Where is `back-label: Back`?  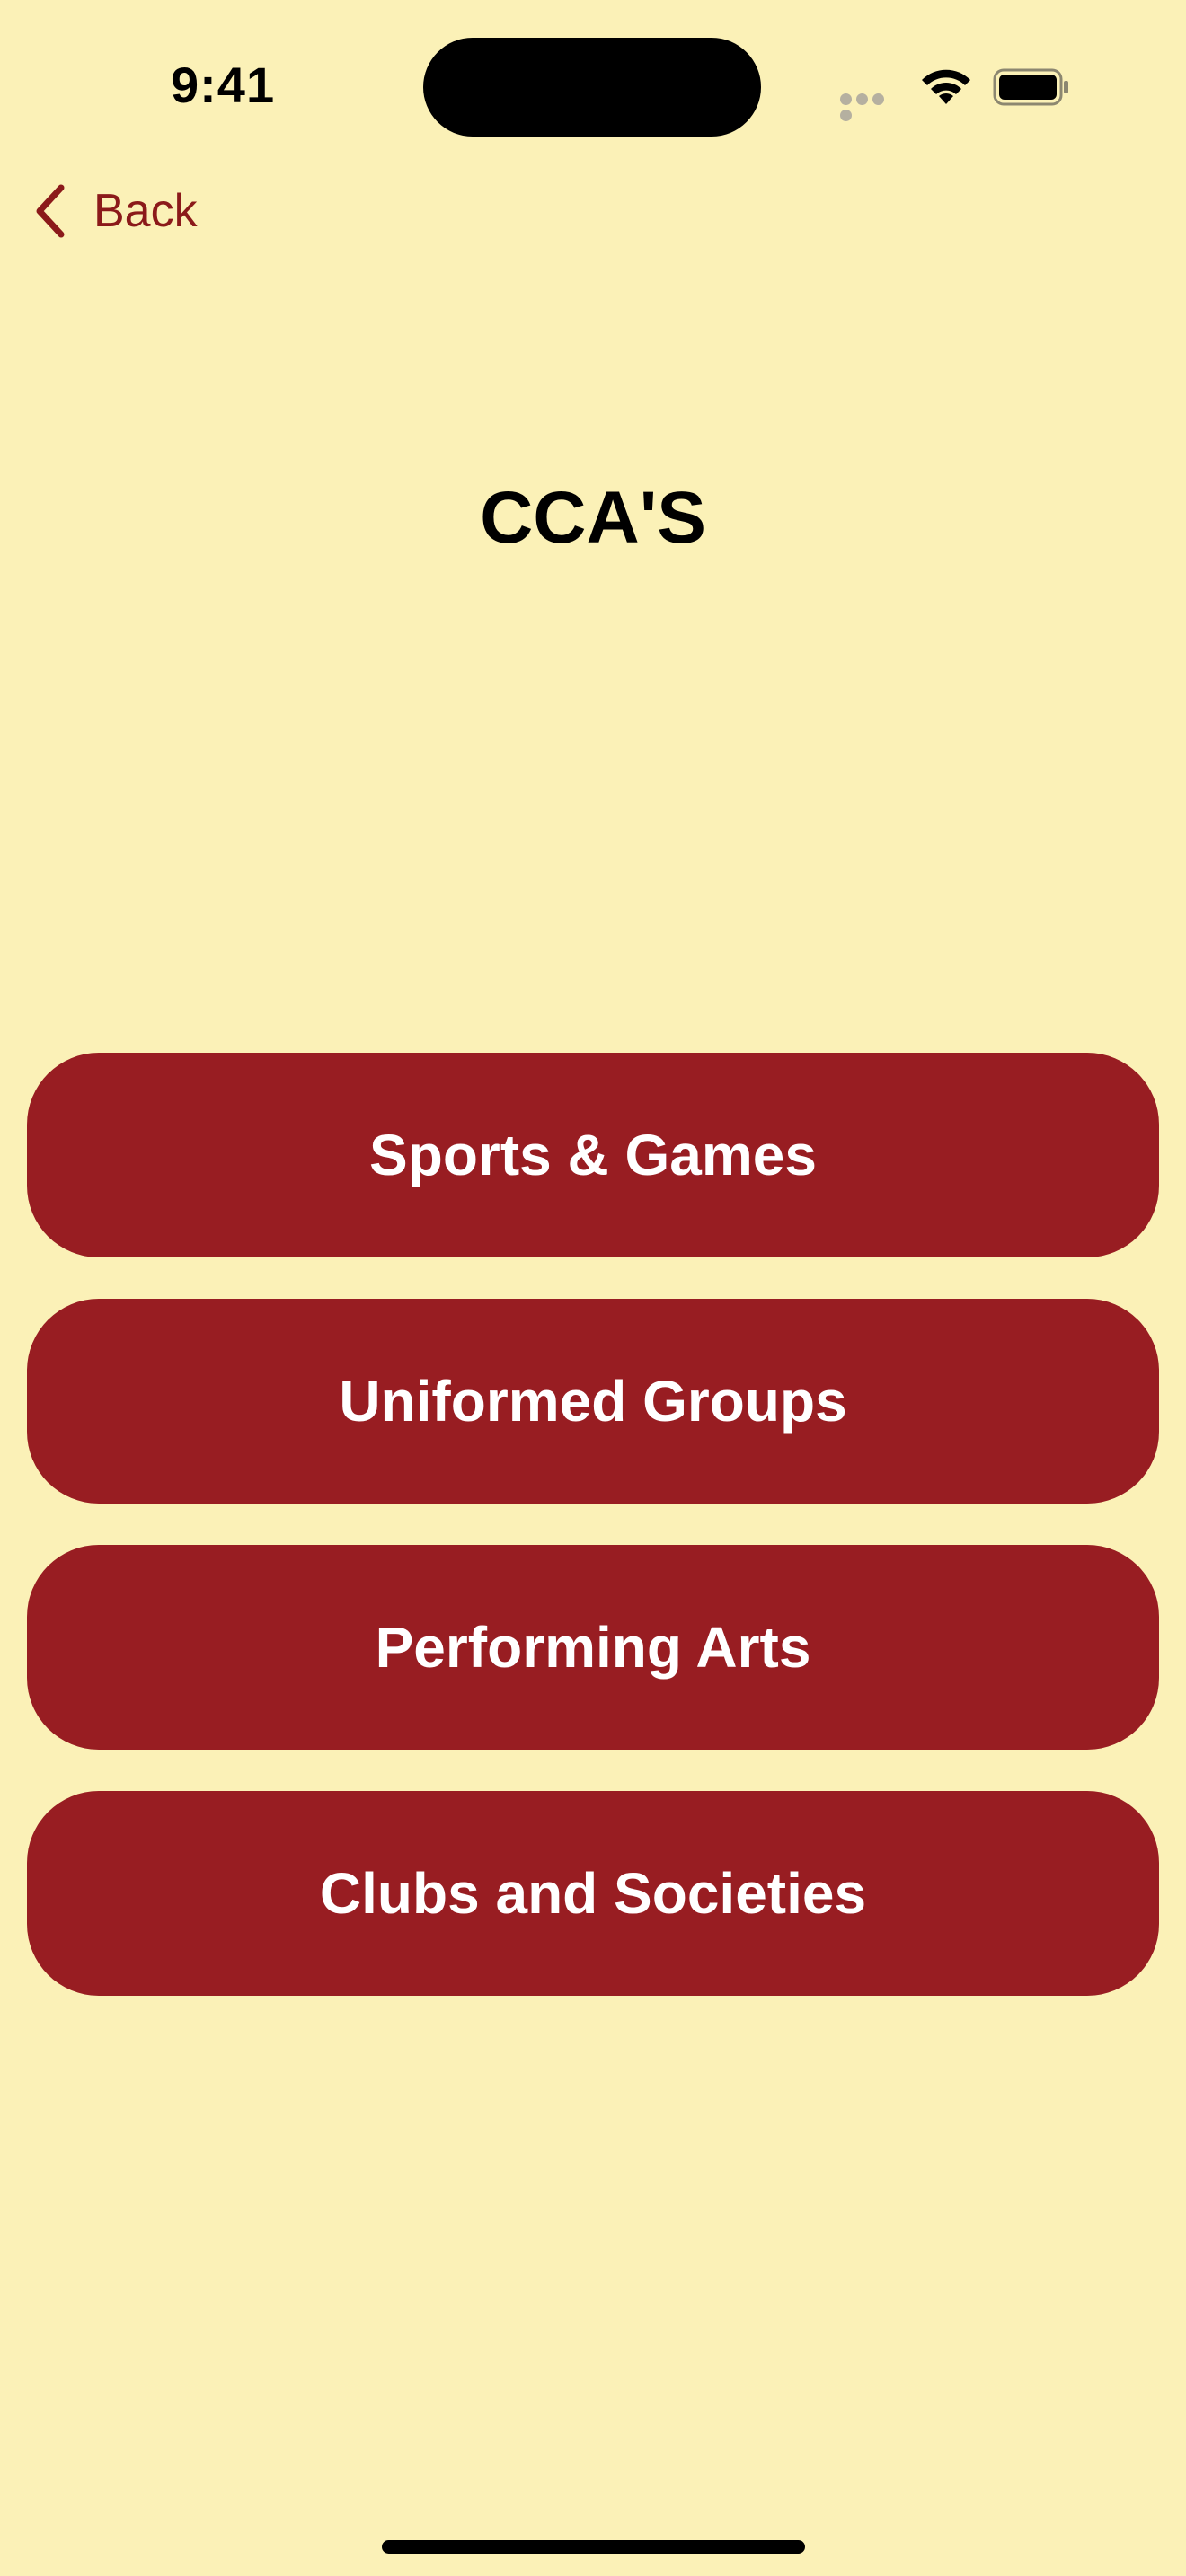
back-label: Back is located at coordinates (145, 211).